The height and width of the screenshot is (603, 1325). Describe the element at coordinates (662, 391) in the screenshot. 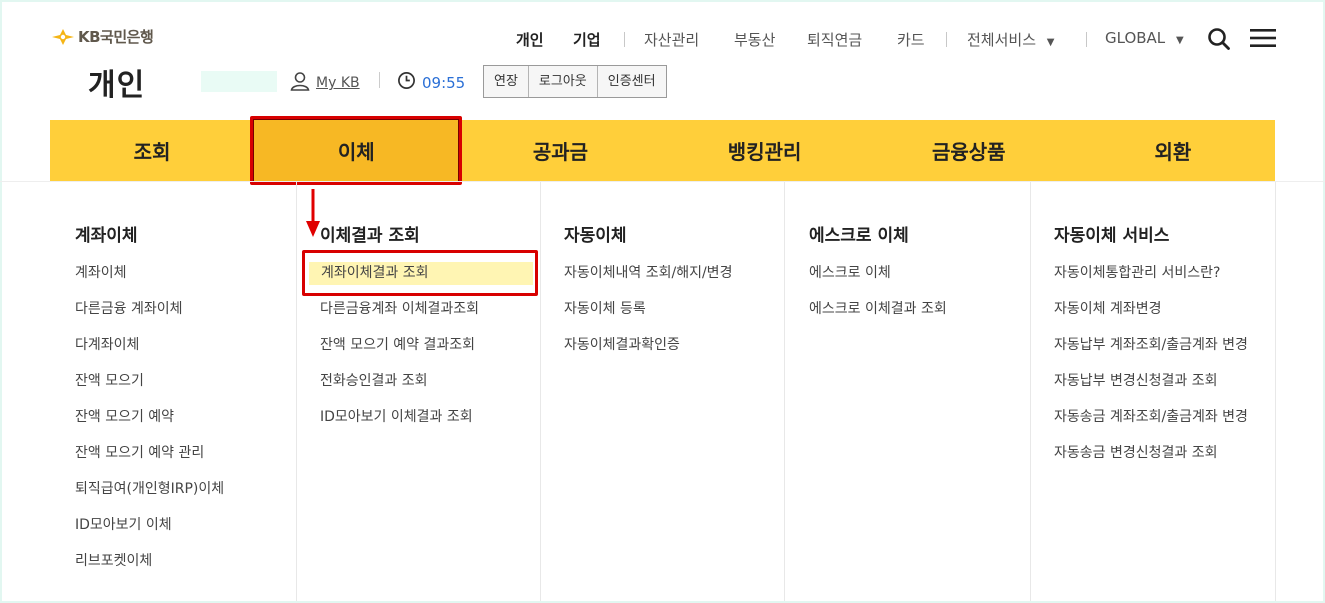

I see `submenu-column-auto-transfer: 자동이체 자동이체내역 조회/해지/변경 자동이체 등록 자동이체결과확인증` at that location.